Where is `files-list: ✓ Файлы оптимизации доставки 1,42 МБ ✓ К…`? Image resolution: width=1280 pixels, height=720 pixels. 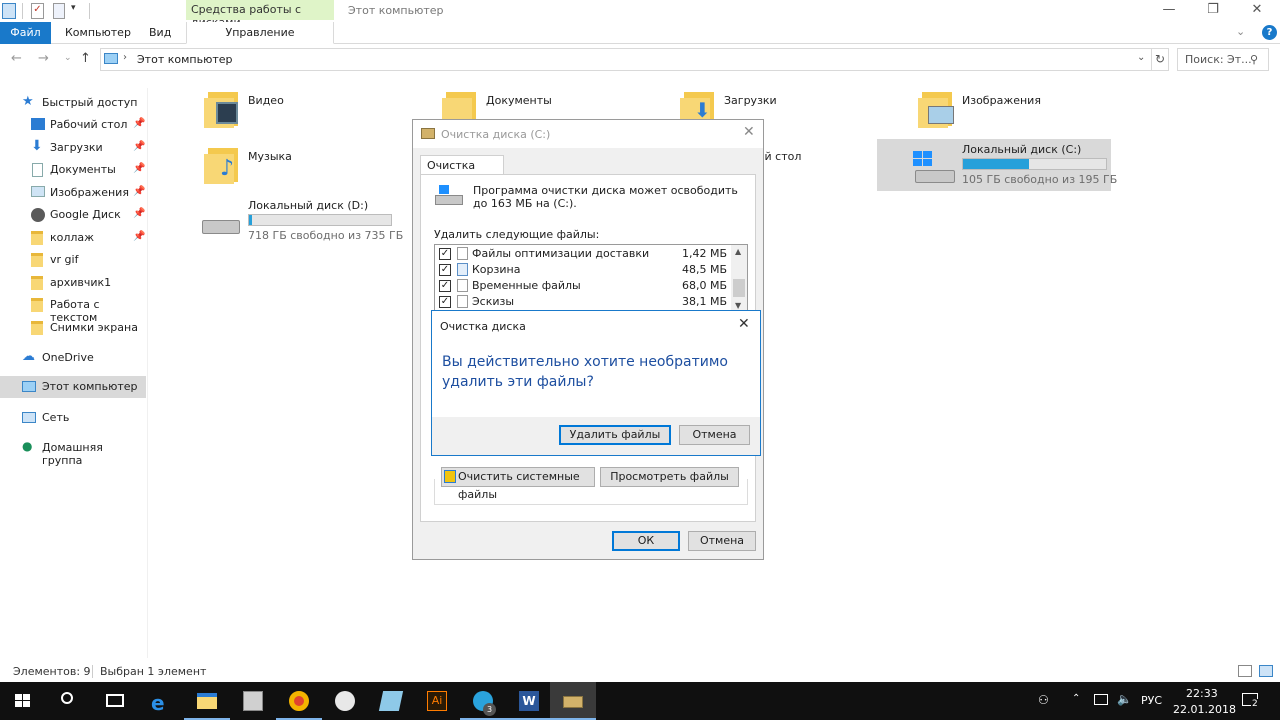
files-list: ✓ Файлы оптимизации доставки 1,42 МБ ✓ К… is located at coordinates (591, 279).